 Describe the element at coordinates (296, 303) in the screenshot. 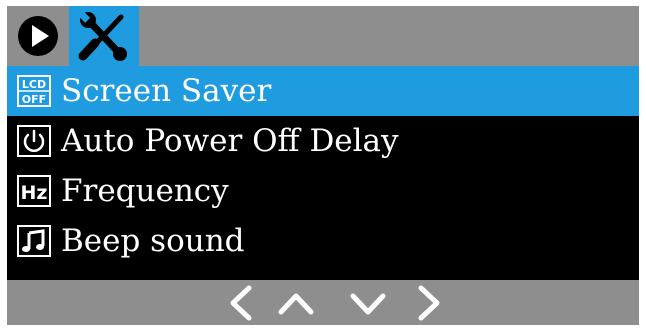

I see `chevron-up-icon` at that location.